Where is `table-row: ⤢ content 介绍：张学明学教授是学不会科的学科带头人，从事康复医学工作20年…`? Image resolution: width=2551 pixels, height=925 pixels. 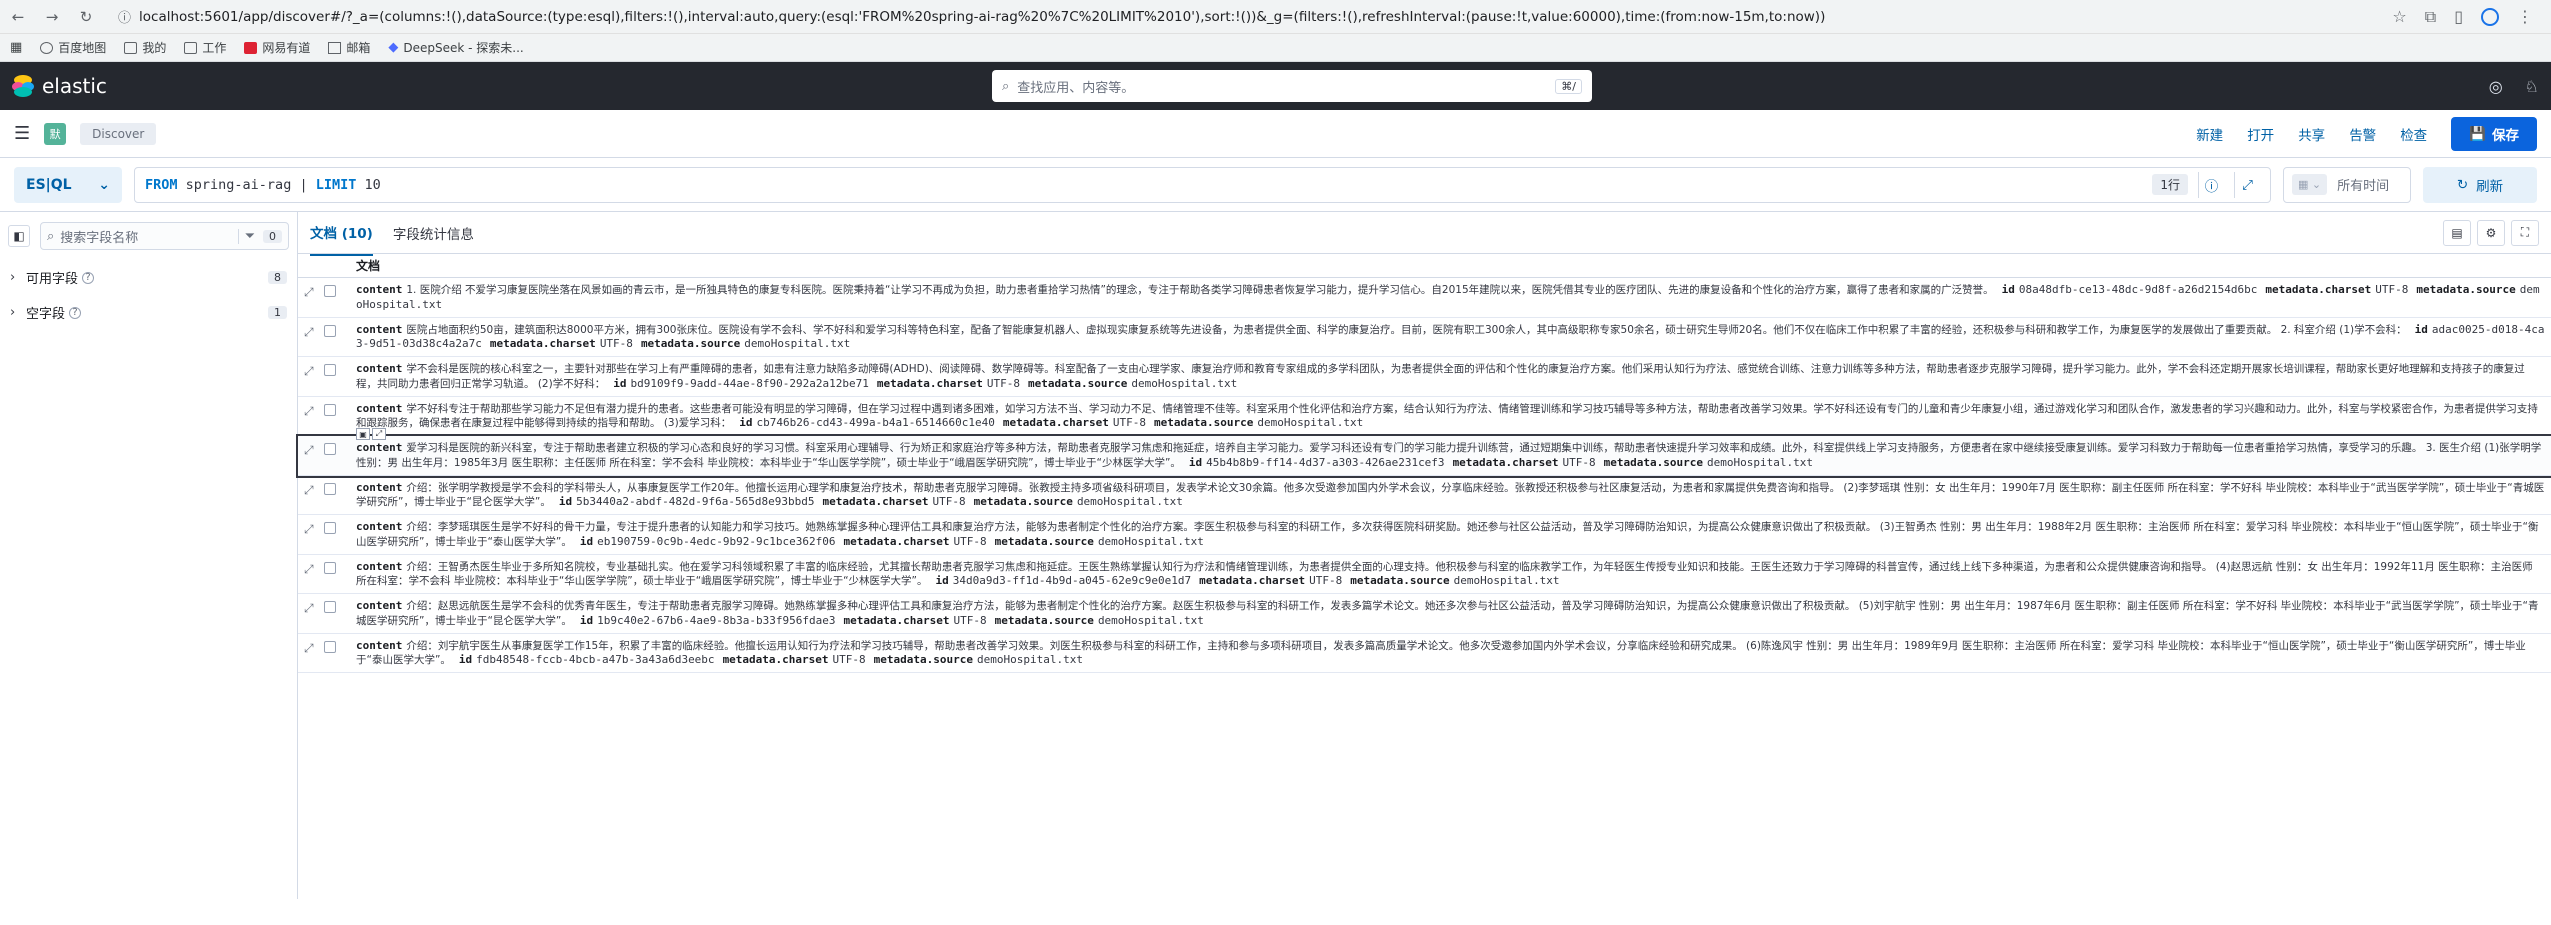
table-row: ⤢ content 介绍：张学明学教授是学不会科的学科带头人，从事康复医学工作20年… is located at coordinates (1424, 495).